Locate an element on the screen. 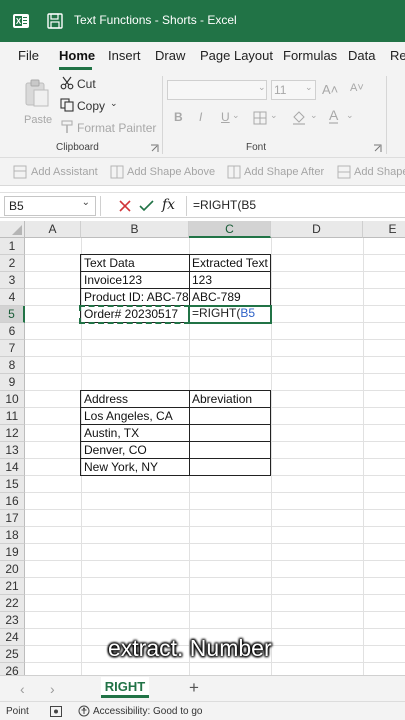 The image size is (405, 720). row-header: 13 is located at coordinates (12, 450).